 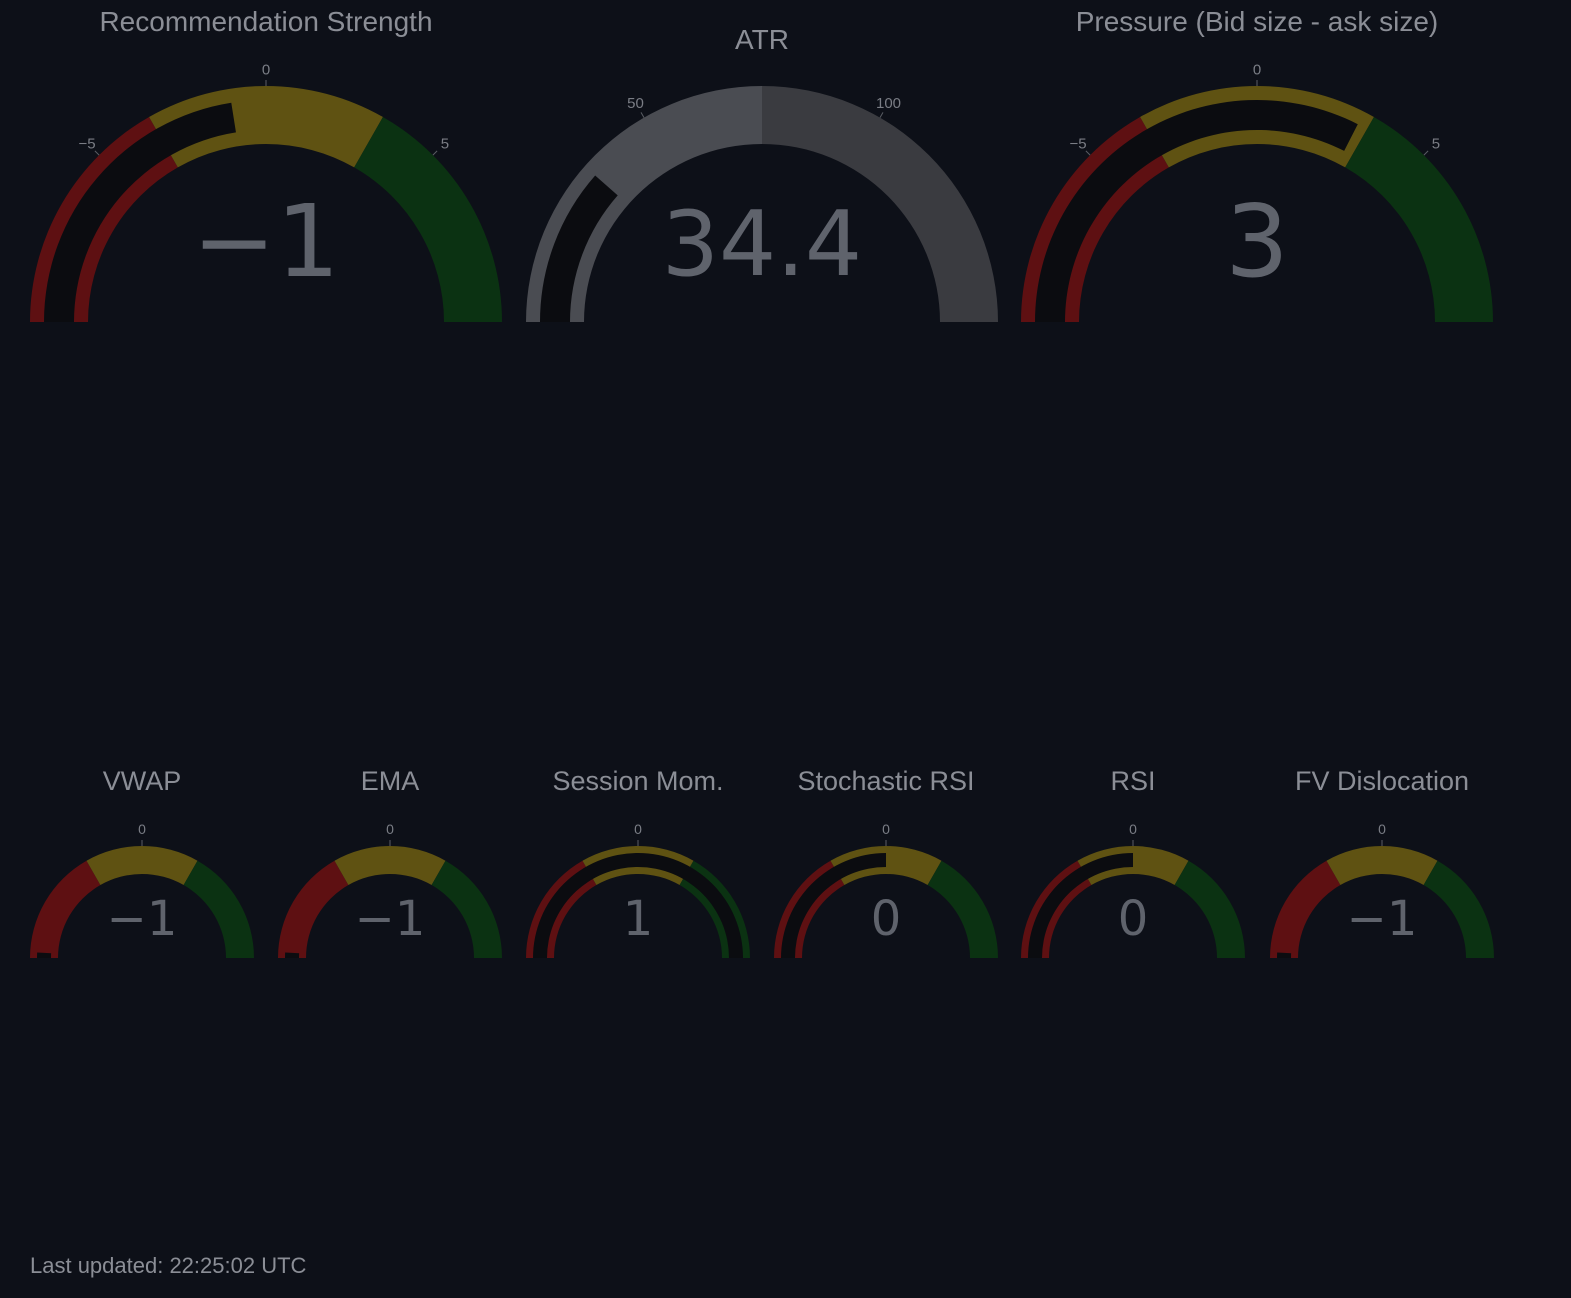 What do you see at coordinates (1382, 479) in the screenshot?
I see `gauge-fv-dislocation: FV Dislocation 0 −1` at bounding box center [1382, 479].